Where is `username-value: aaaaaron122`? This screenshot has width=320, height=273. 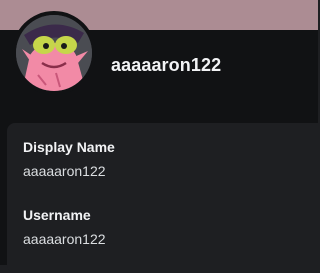 username-value: aaaaaron122 is located at coordinates (64, 239).